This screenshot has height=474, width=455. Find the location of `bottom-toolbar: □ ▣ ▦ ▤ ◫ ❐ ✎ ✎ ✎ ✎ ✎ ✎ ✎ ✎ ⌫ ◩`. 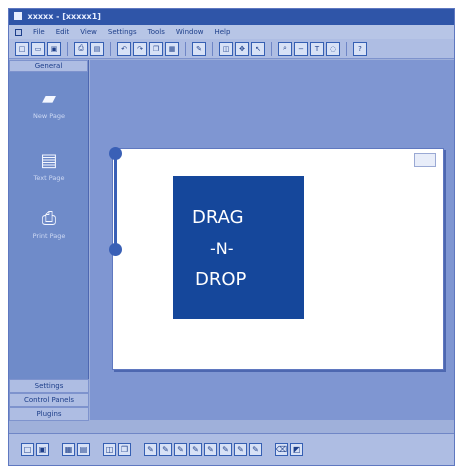

bottom-toolbar: □ ▣ ▦ ▤ ◫ ❐ ✎ ✎ ✎ ✎ ✎ ✎ ✎ ✎ ⌫ ◩ is located at coordinates (231, 449).